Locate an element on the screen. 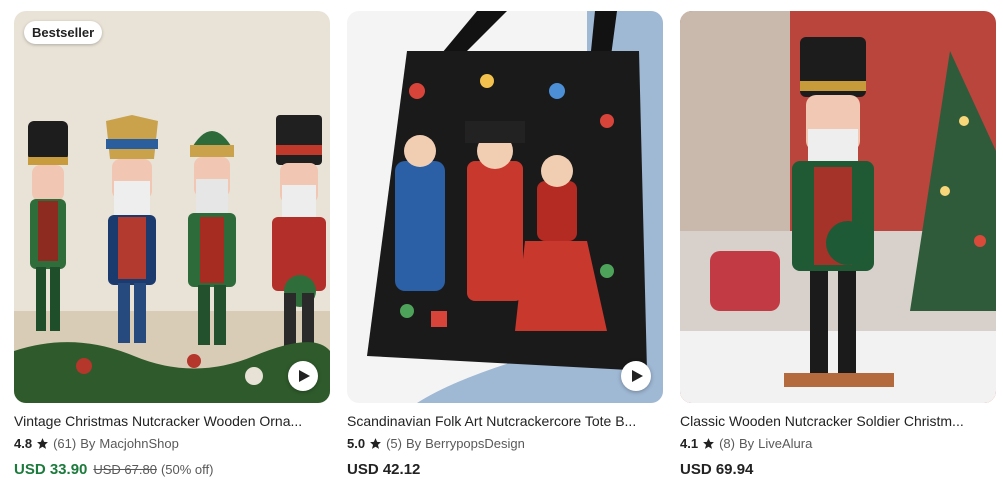 This screenshot has height=486, width=1003. product-rating-row: 4.8 (61) By MacjohnShop is located at coordinates (172, 443).